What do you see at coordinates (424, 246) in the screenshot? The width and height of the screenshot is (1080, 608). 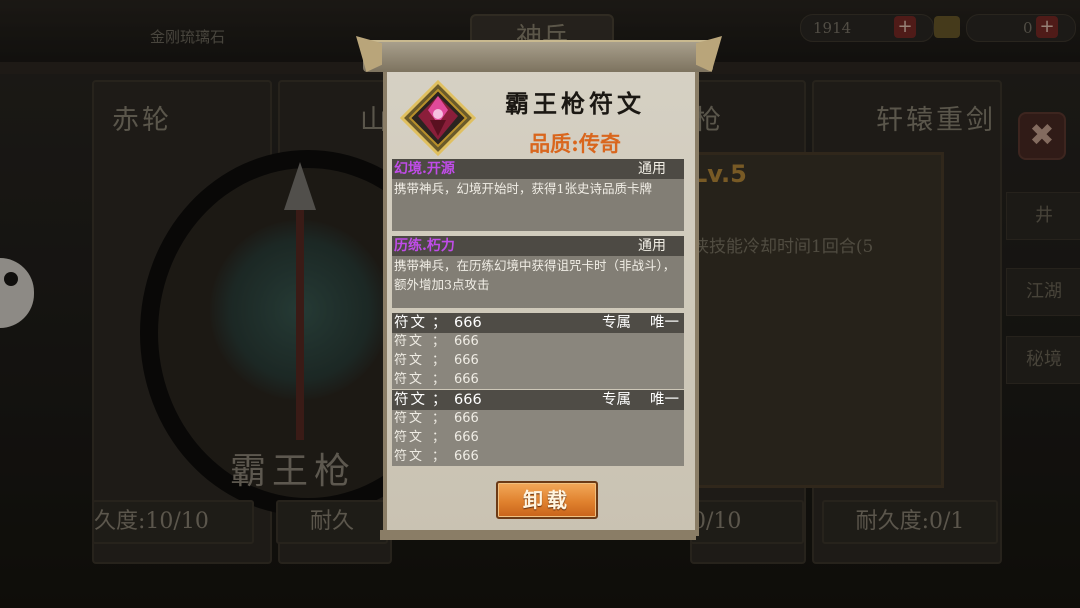 I see `skill-name: 历练.朽力` at bounding box center [424, 246].